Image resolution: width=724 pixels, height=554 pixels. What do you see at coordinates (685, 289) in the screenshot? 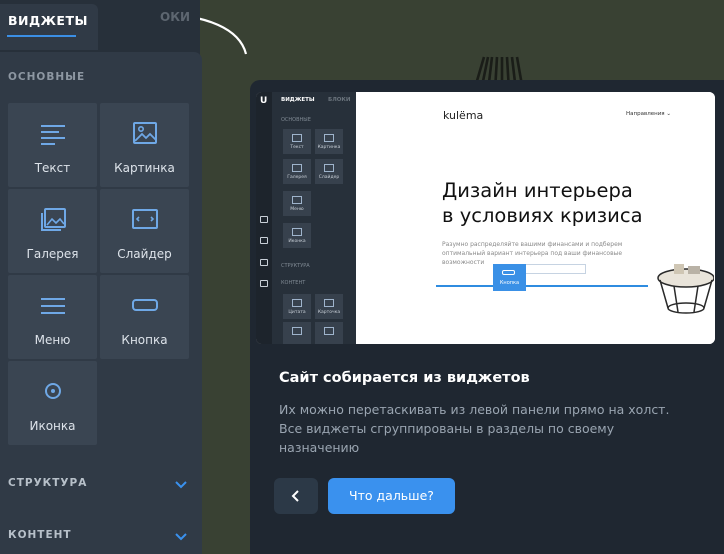
I see `preview-table-image` at bounding box center [685, 289].